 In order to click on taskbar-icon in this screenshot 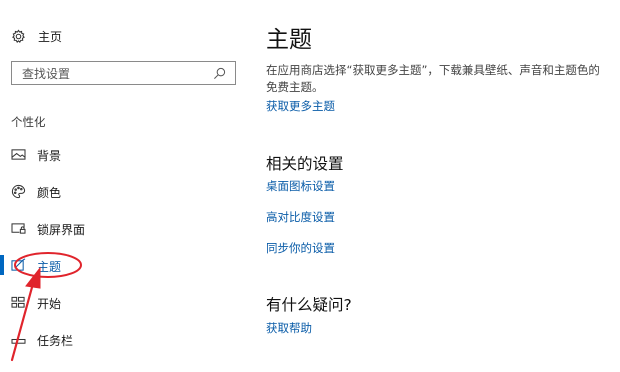, I will do `click(18, 339)`.